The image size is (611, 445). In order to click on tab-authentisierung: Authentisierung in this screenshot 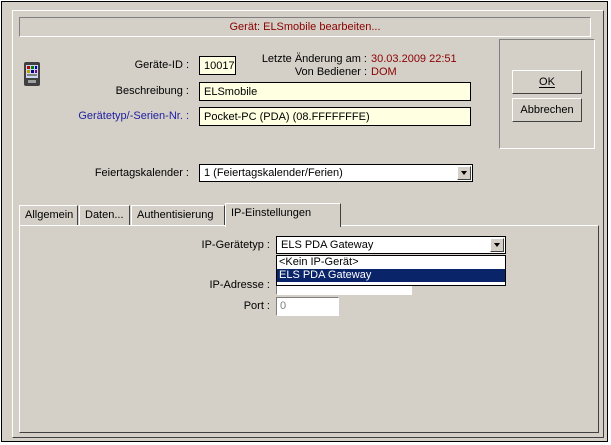, I will do `click(178, 215)`.